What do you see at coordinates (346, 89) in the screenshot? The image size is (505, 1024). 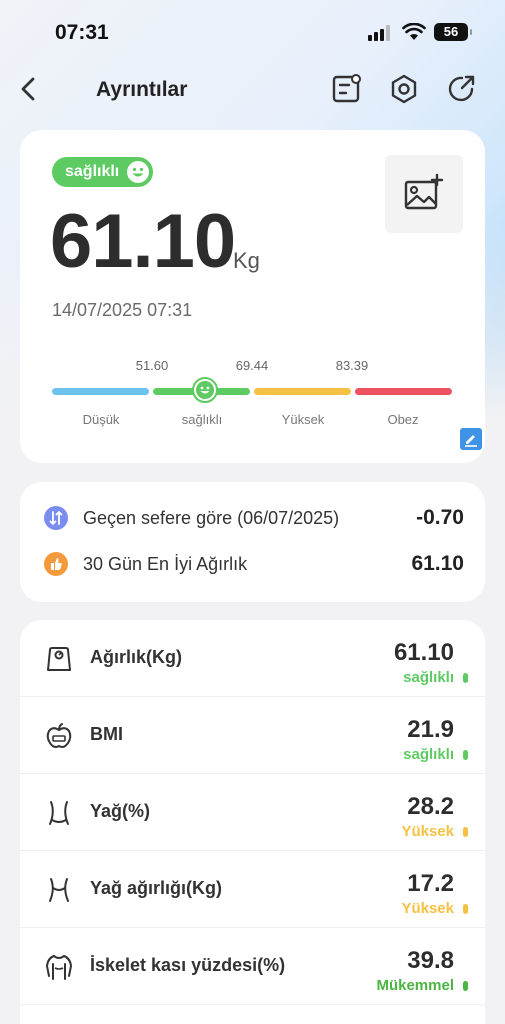 I see `report-icon` at bounding box center [346, 89].